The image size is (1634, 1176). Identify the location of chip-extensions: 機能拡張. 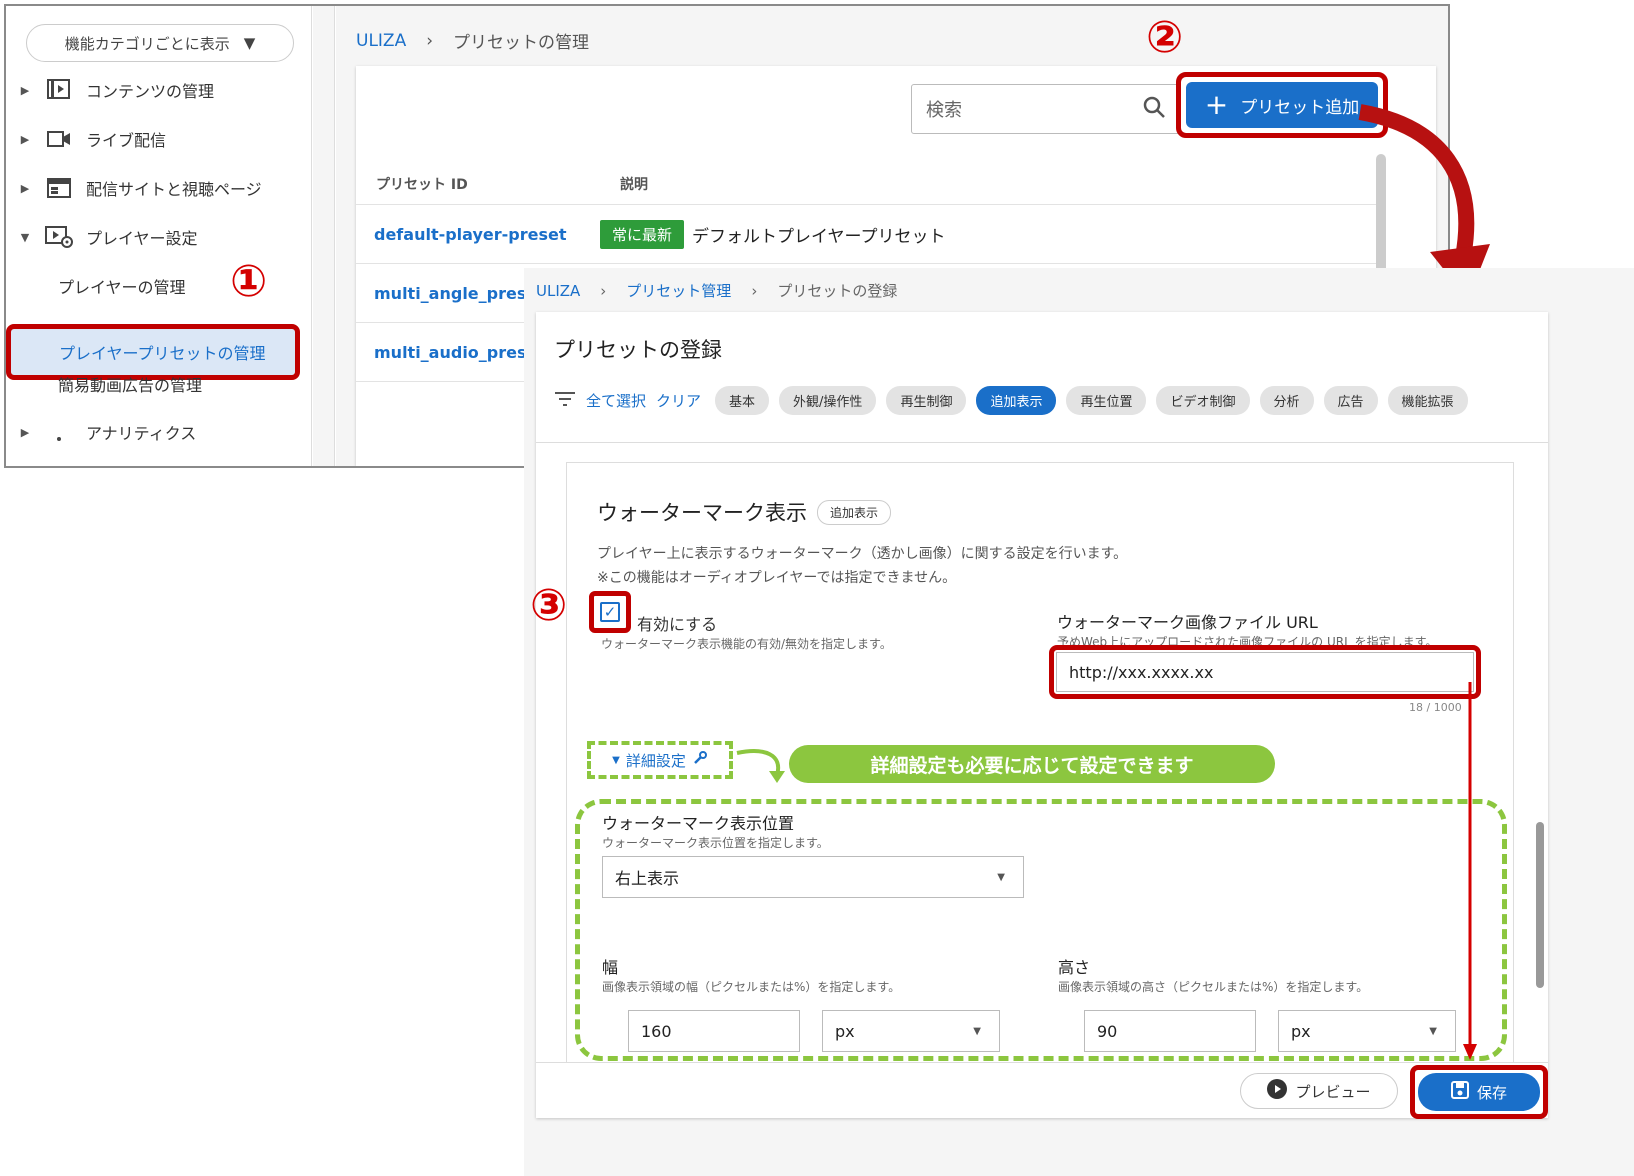
(1427, 400).